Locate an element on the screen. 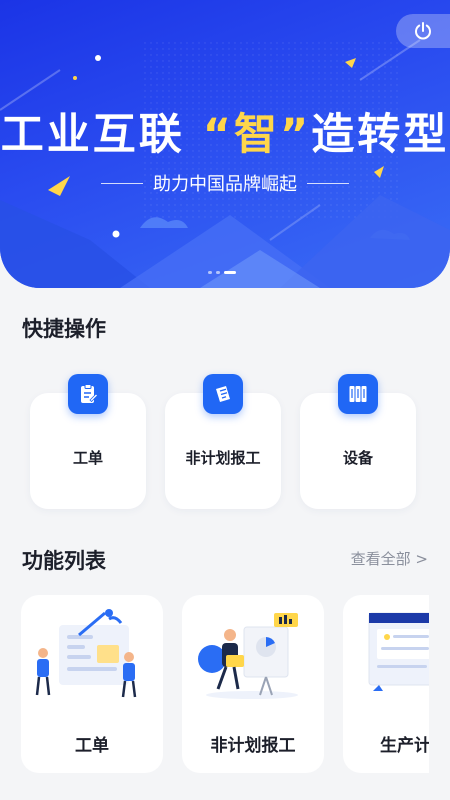 This screenshot has height=800, width=450. subtitle-divider-right is located at coordinates (328, 183).